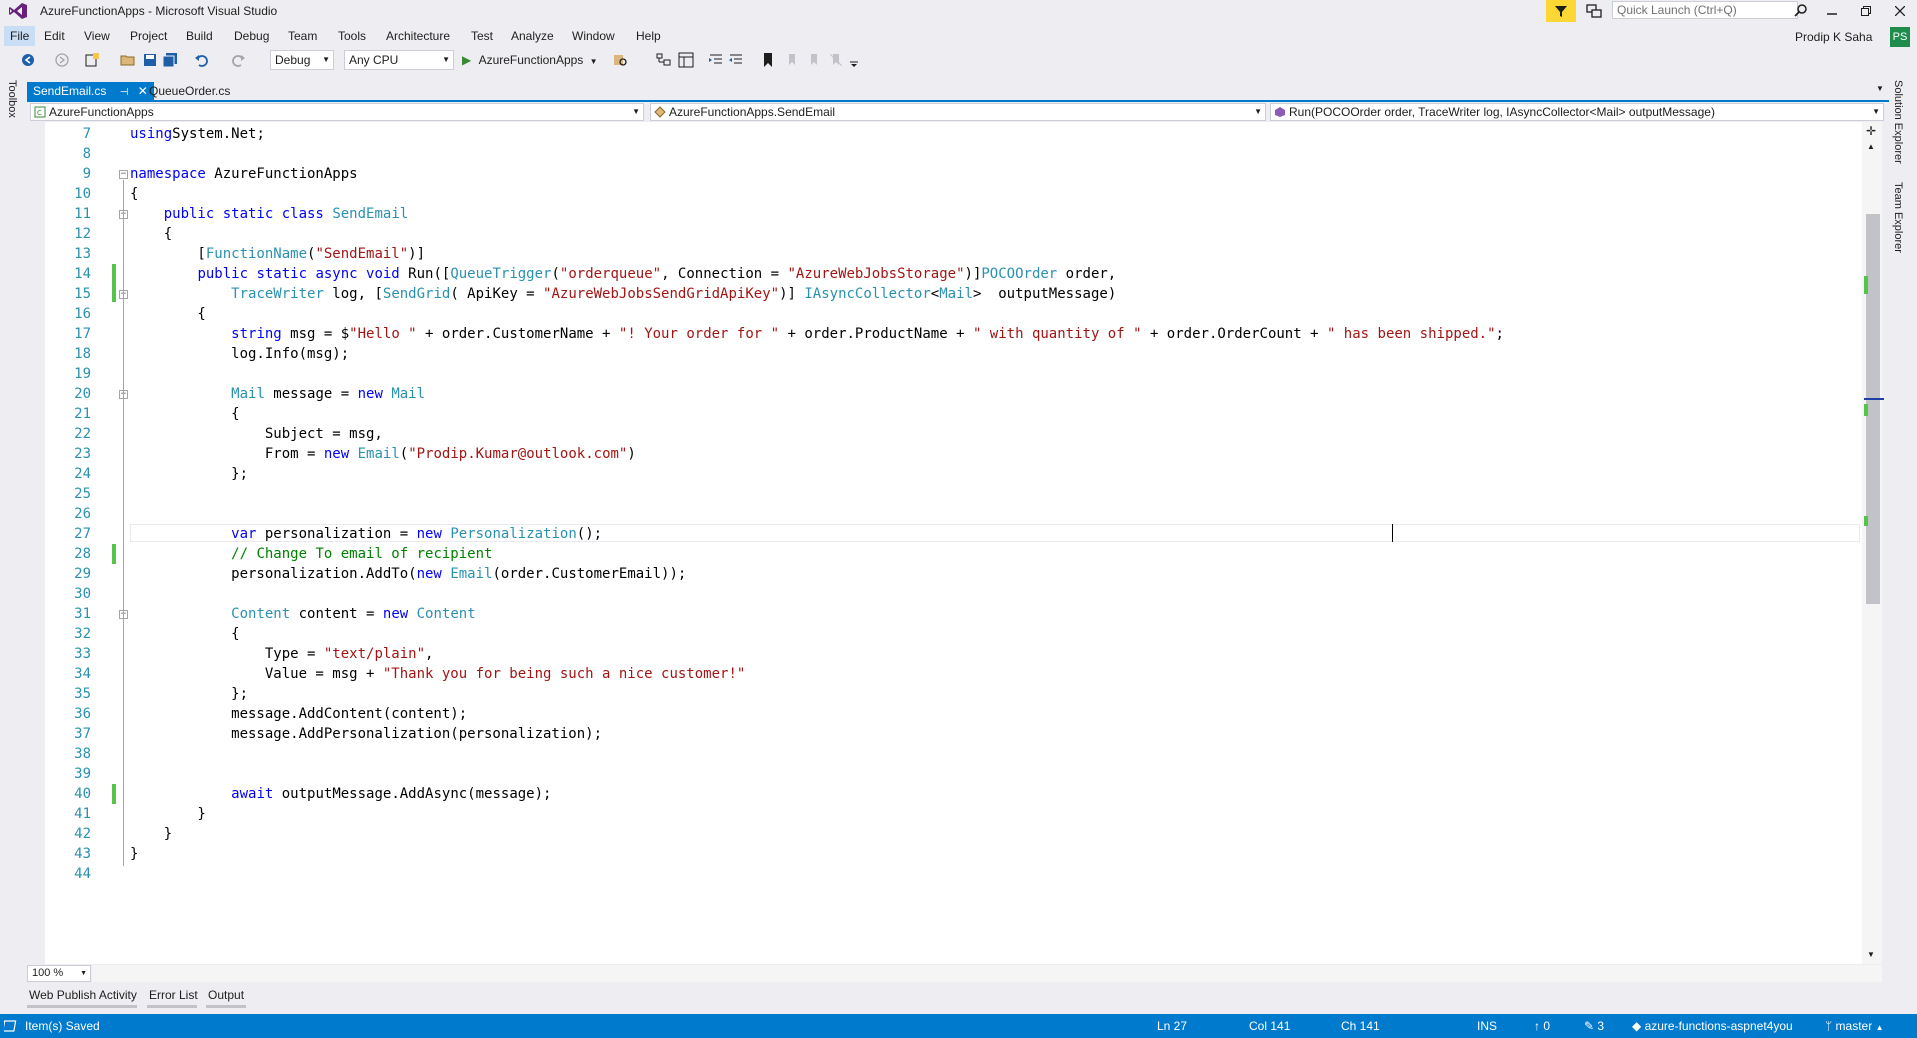  I want to click on scroll-up-icon: ▲, so click(1871, 146).